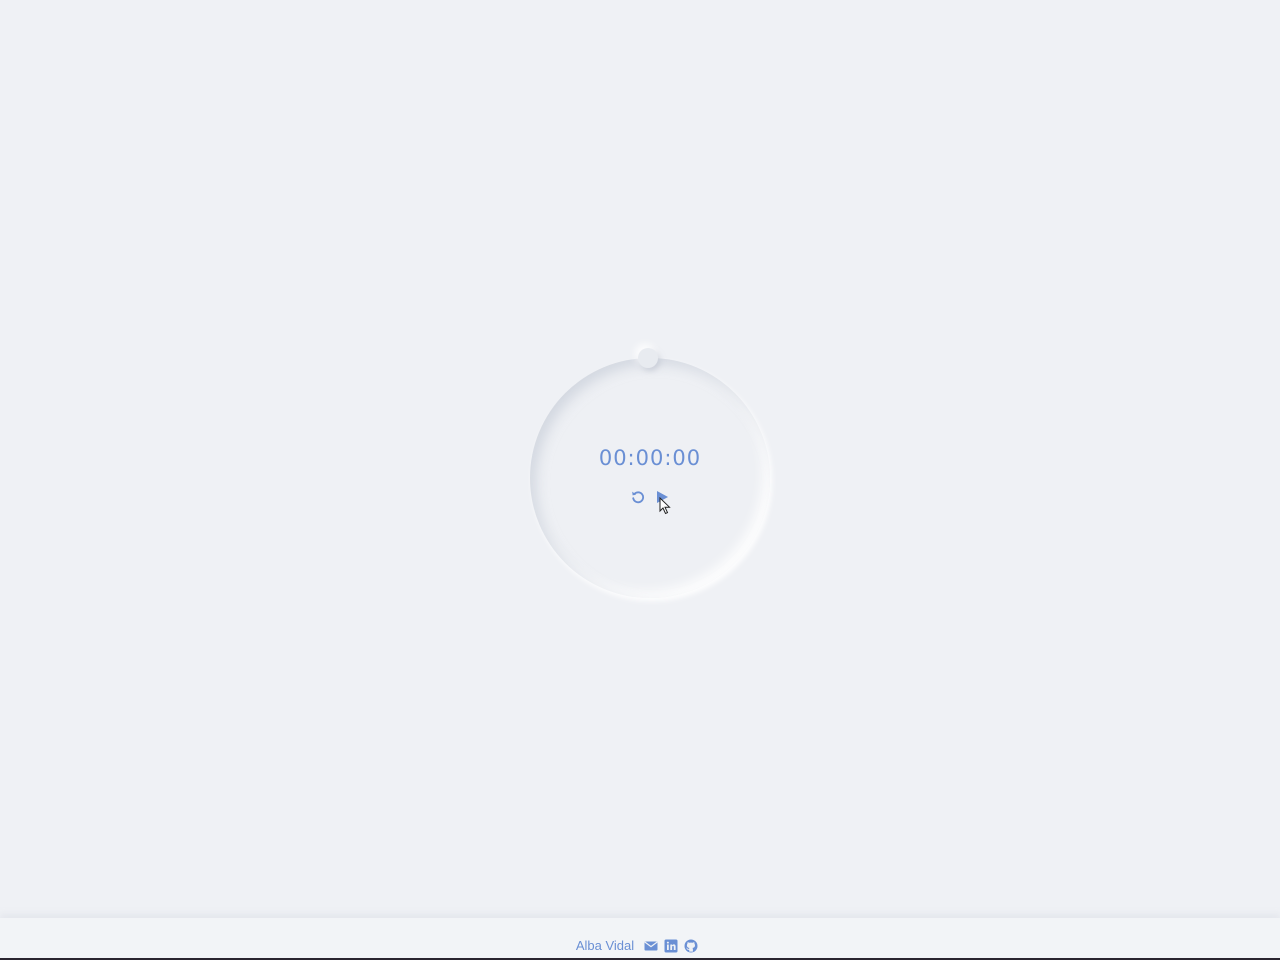 The height and width of the screenshot is (960, 1280). I want to click on timer-dial, so click(650, 478).